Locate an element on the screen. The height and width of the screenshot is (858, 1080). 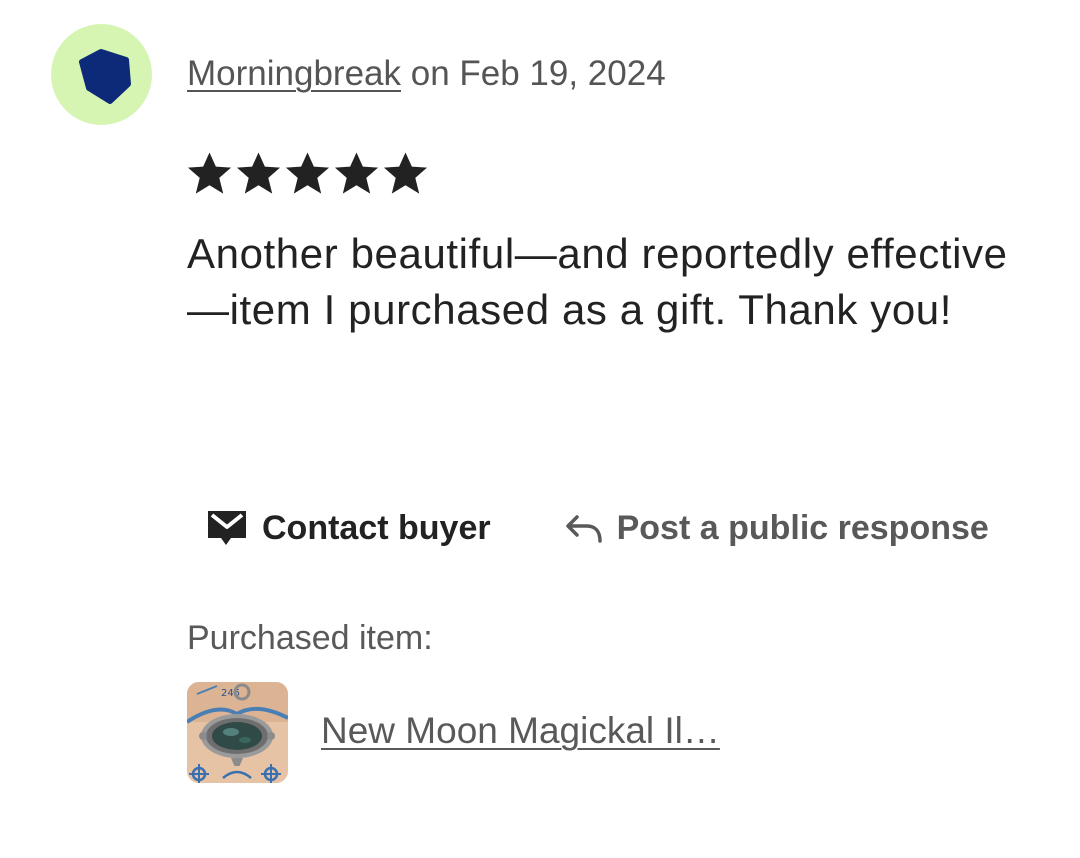
review-actions: Contact buyer Post a public response is located at coordinates (597, 528).